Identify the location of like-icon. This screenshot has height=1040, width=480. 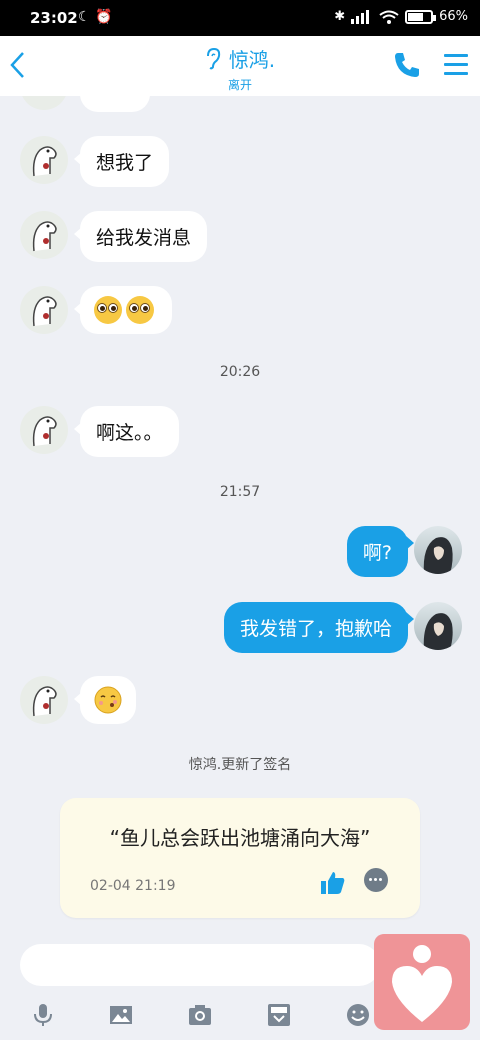
(333, 883).